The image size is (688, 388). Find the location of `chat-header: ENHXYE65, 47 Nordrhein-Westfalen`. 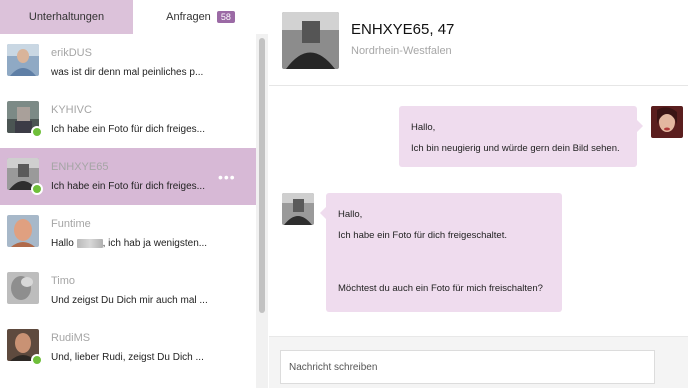

chat-header: ENHXYE65, 47 Nordrhein-Westfalen is located at coordinates (478, 43).